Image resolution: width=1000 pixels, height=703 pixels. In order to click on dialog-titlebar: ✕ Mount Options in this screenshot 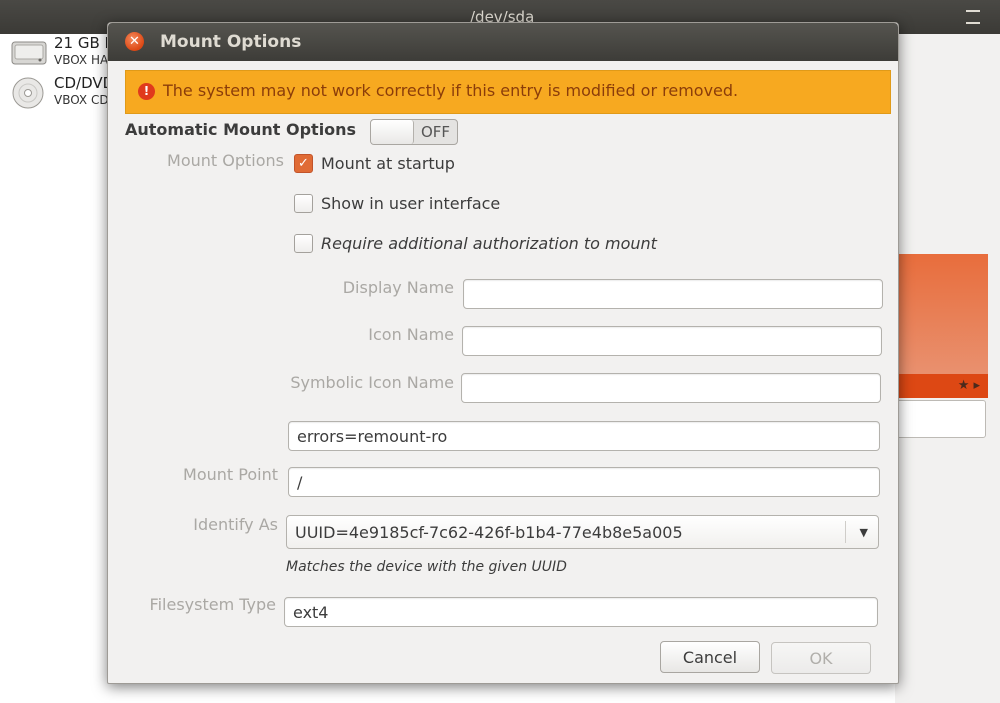, I will do `click(503, 42)`.